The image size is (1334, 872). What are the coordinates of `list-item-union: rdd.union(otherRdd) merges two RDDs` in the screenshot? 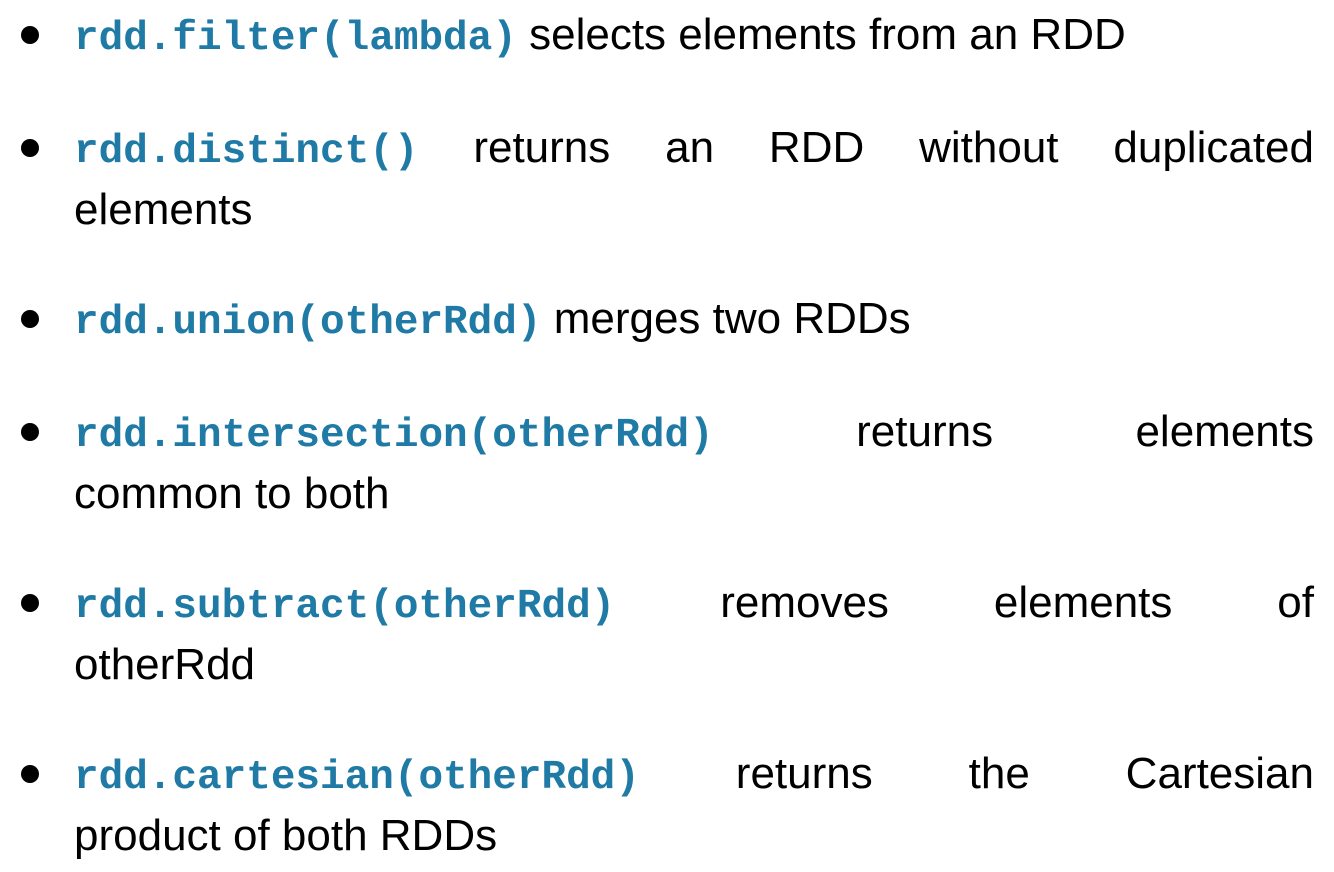 It's located at (667, 321).